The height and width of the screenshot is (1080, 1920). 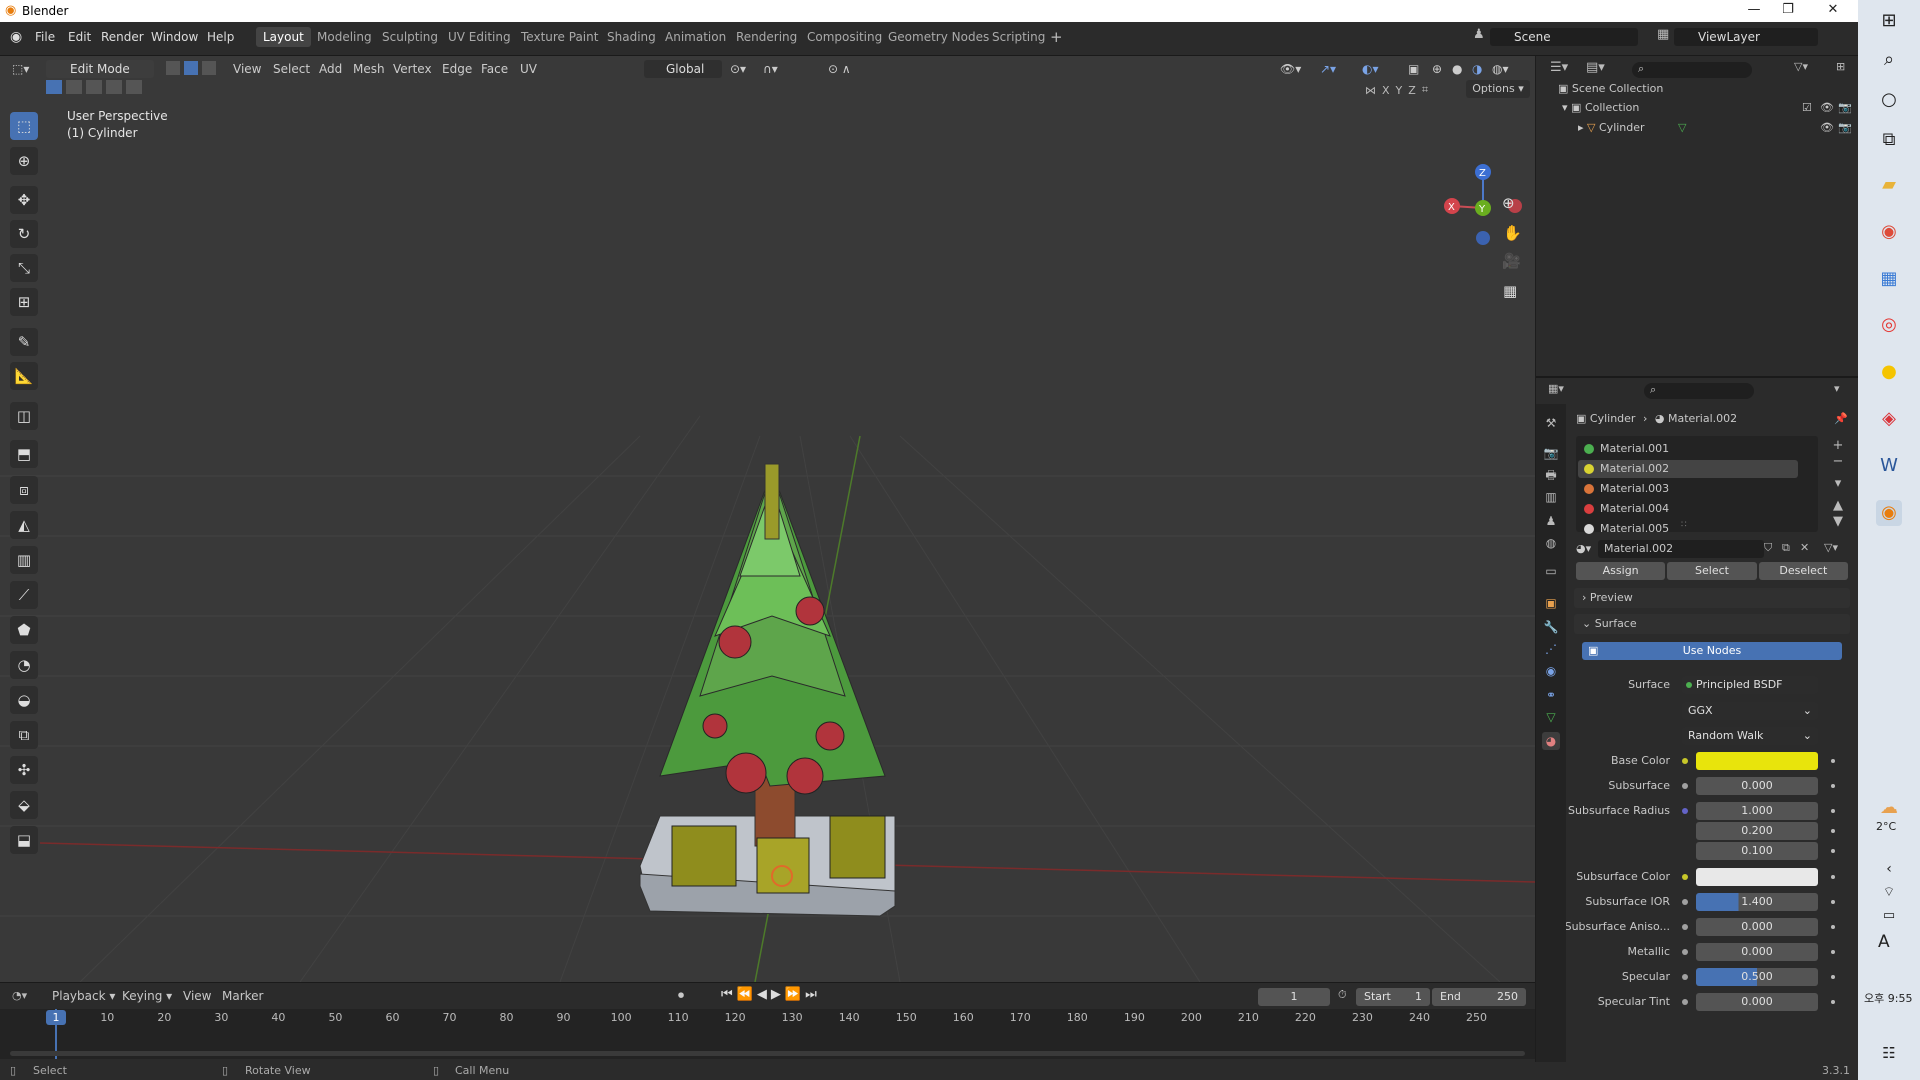 What do you see at coordinates (1757, 902) in the screenshot?
I see `bsdf-property-field: 1.400` at bounding box center [1757, 902].